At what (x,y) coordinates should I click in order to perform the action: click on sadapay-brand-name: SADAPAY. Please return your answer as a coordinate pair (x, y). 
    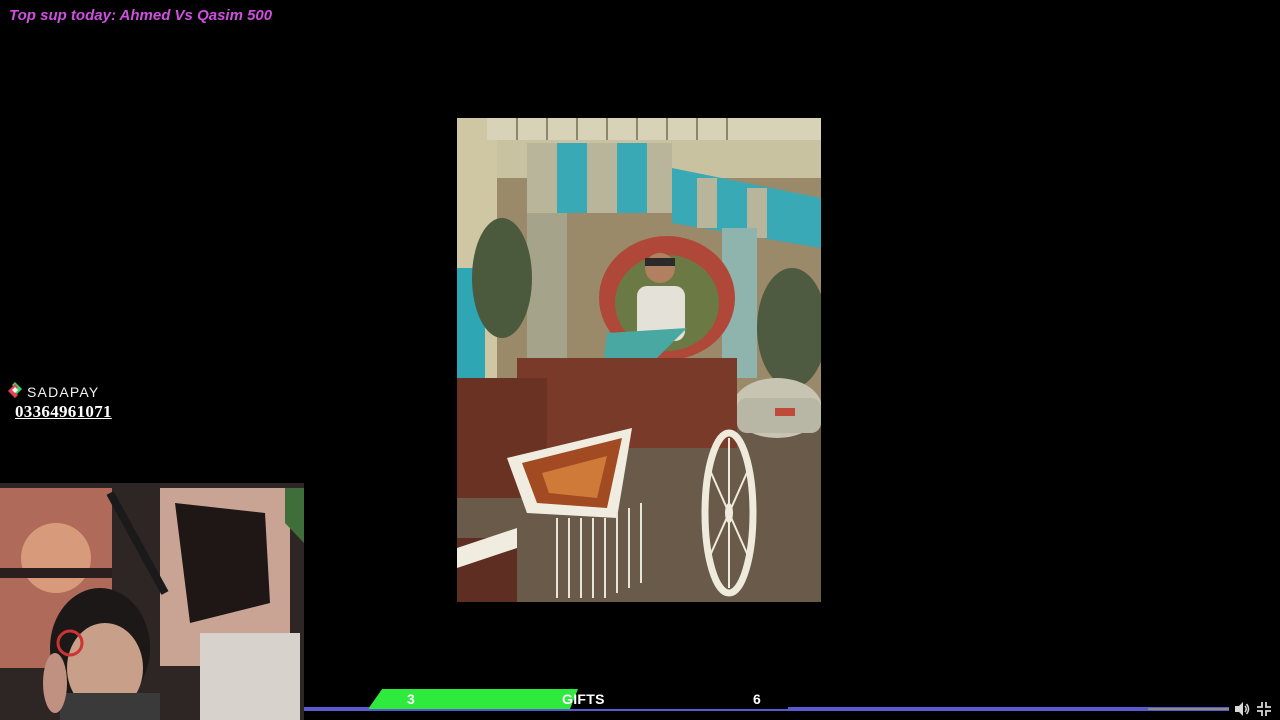
    Looking at the image, I should click on (63, 392).